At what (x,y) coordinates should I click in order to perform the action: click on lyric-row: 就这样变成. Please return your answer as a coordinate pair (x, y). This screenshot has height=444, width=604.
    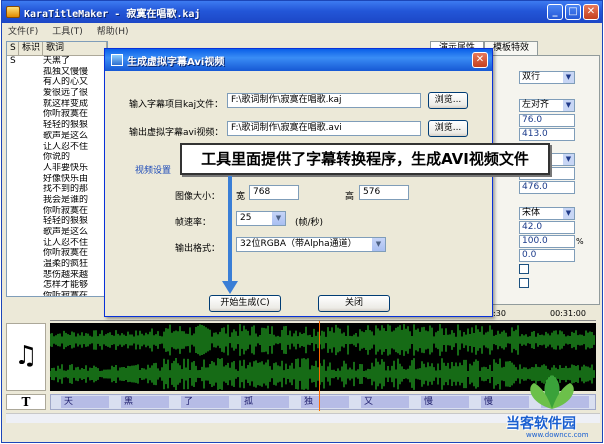
    Looking at the image, I should click on (57, 104).